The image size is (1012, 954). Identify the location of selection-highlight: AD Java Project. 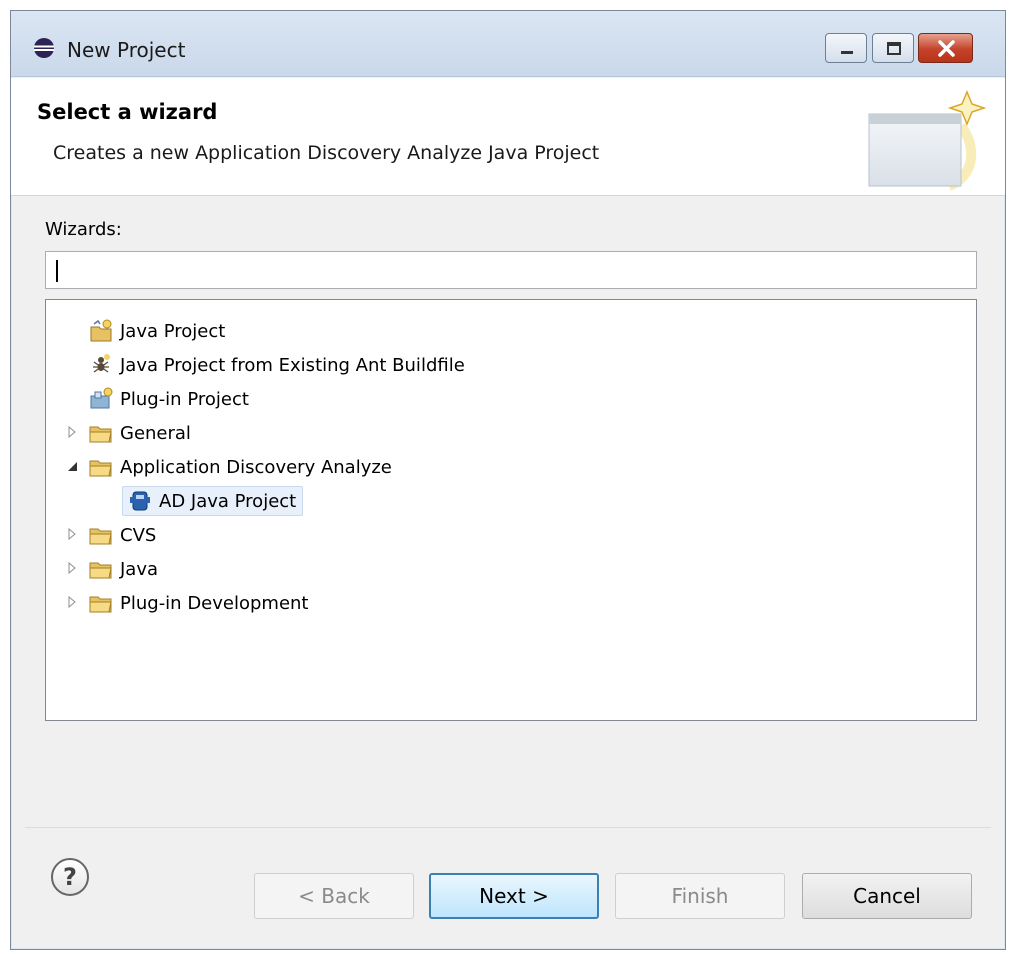
(213, 501).